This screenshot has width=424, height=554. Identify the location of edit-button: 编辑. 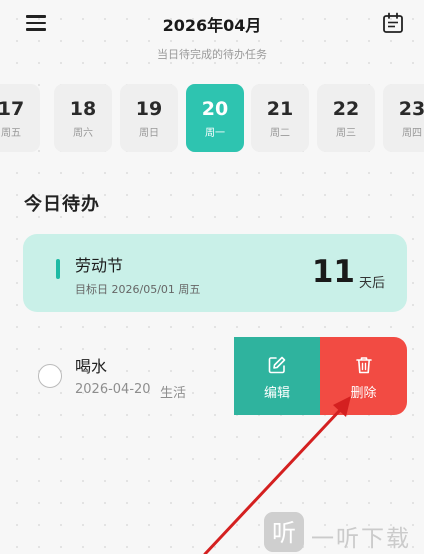
(277, 376).